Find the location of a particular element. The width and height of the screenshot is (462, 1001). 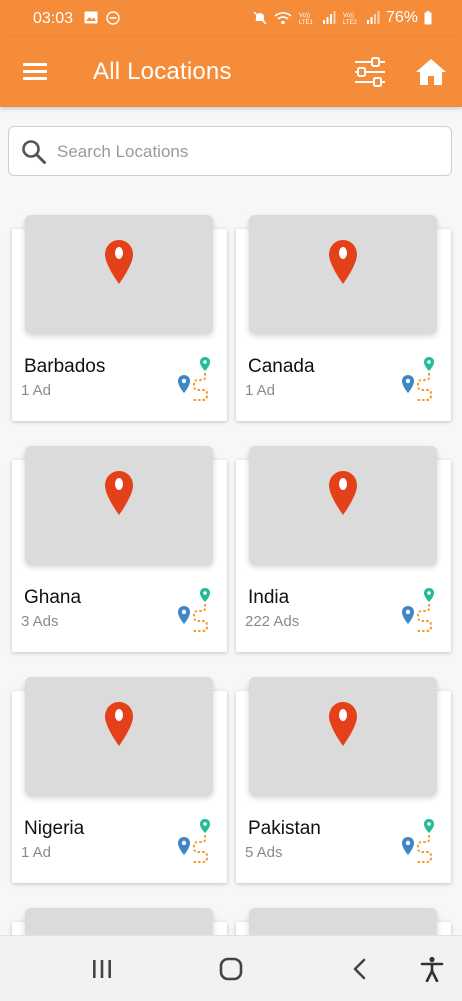

system-nav-bar is located at coordinates (231, 968).